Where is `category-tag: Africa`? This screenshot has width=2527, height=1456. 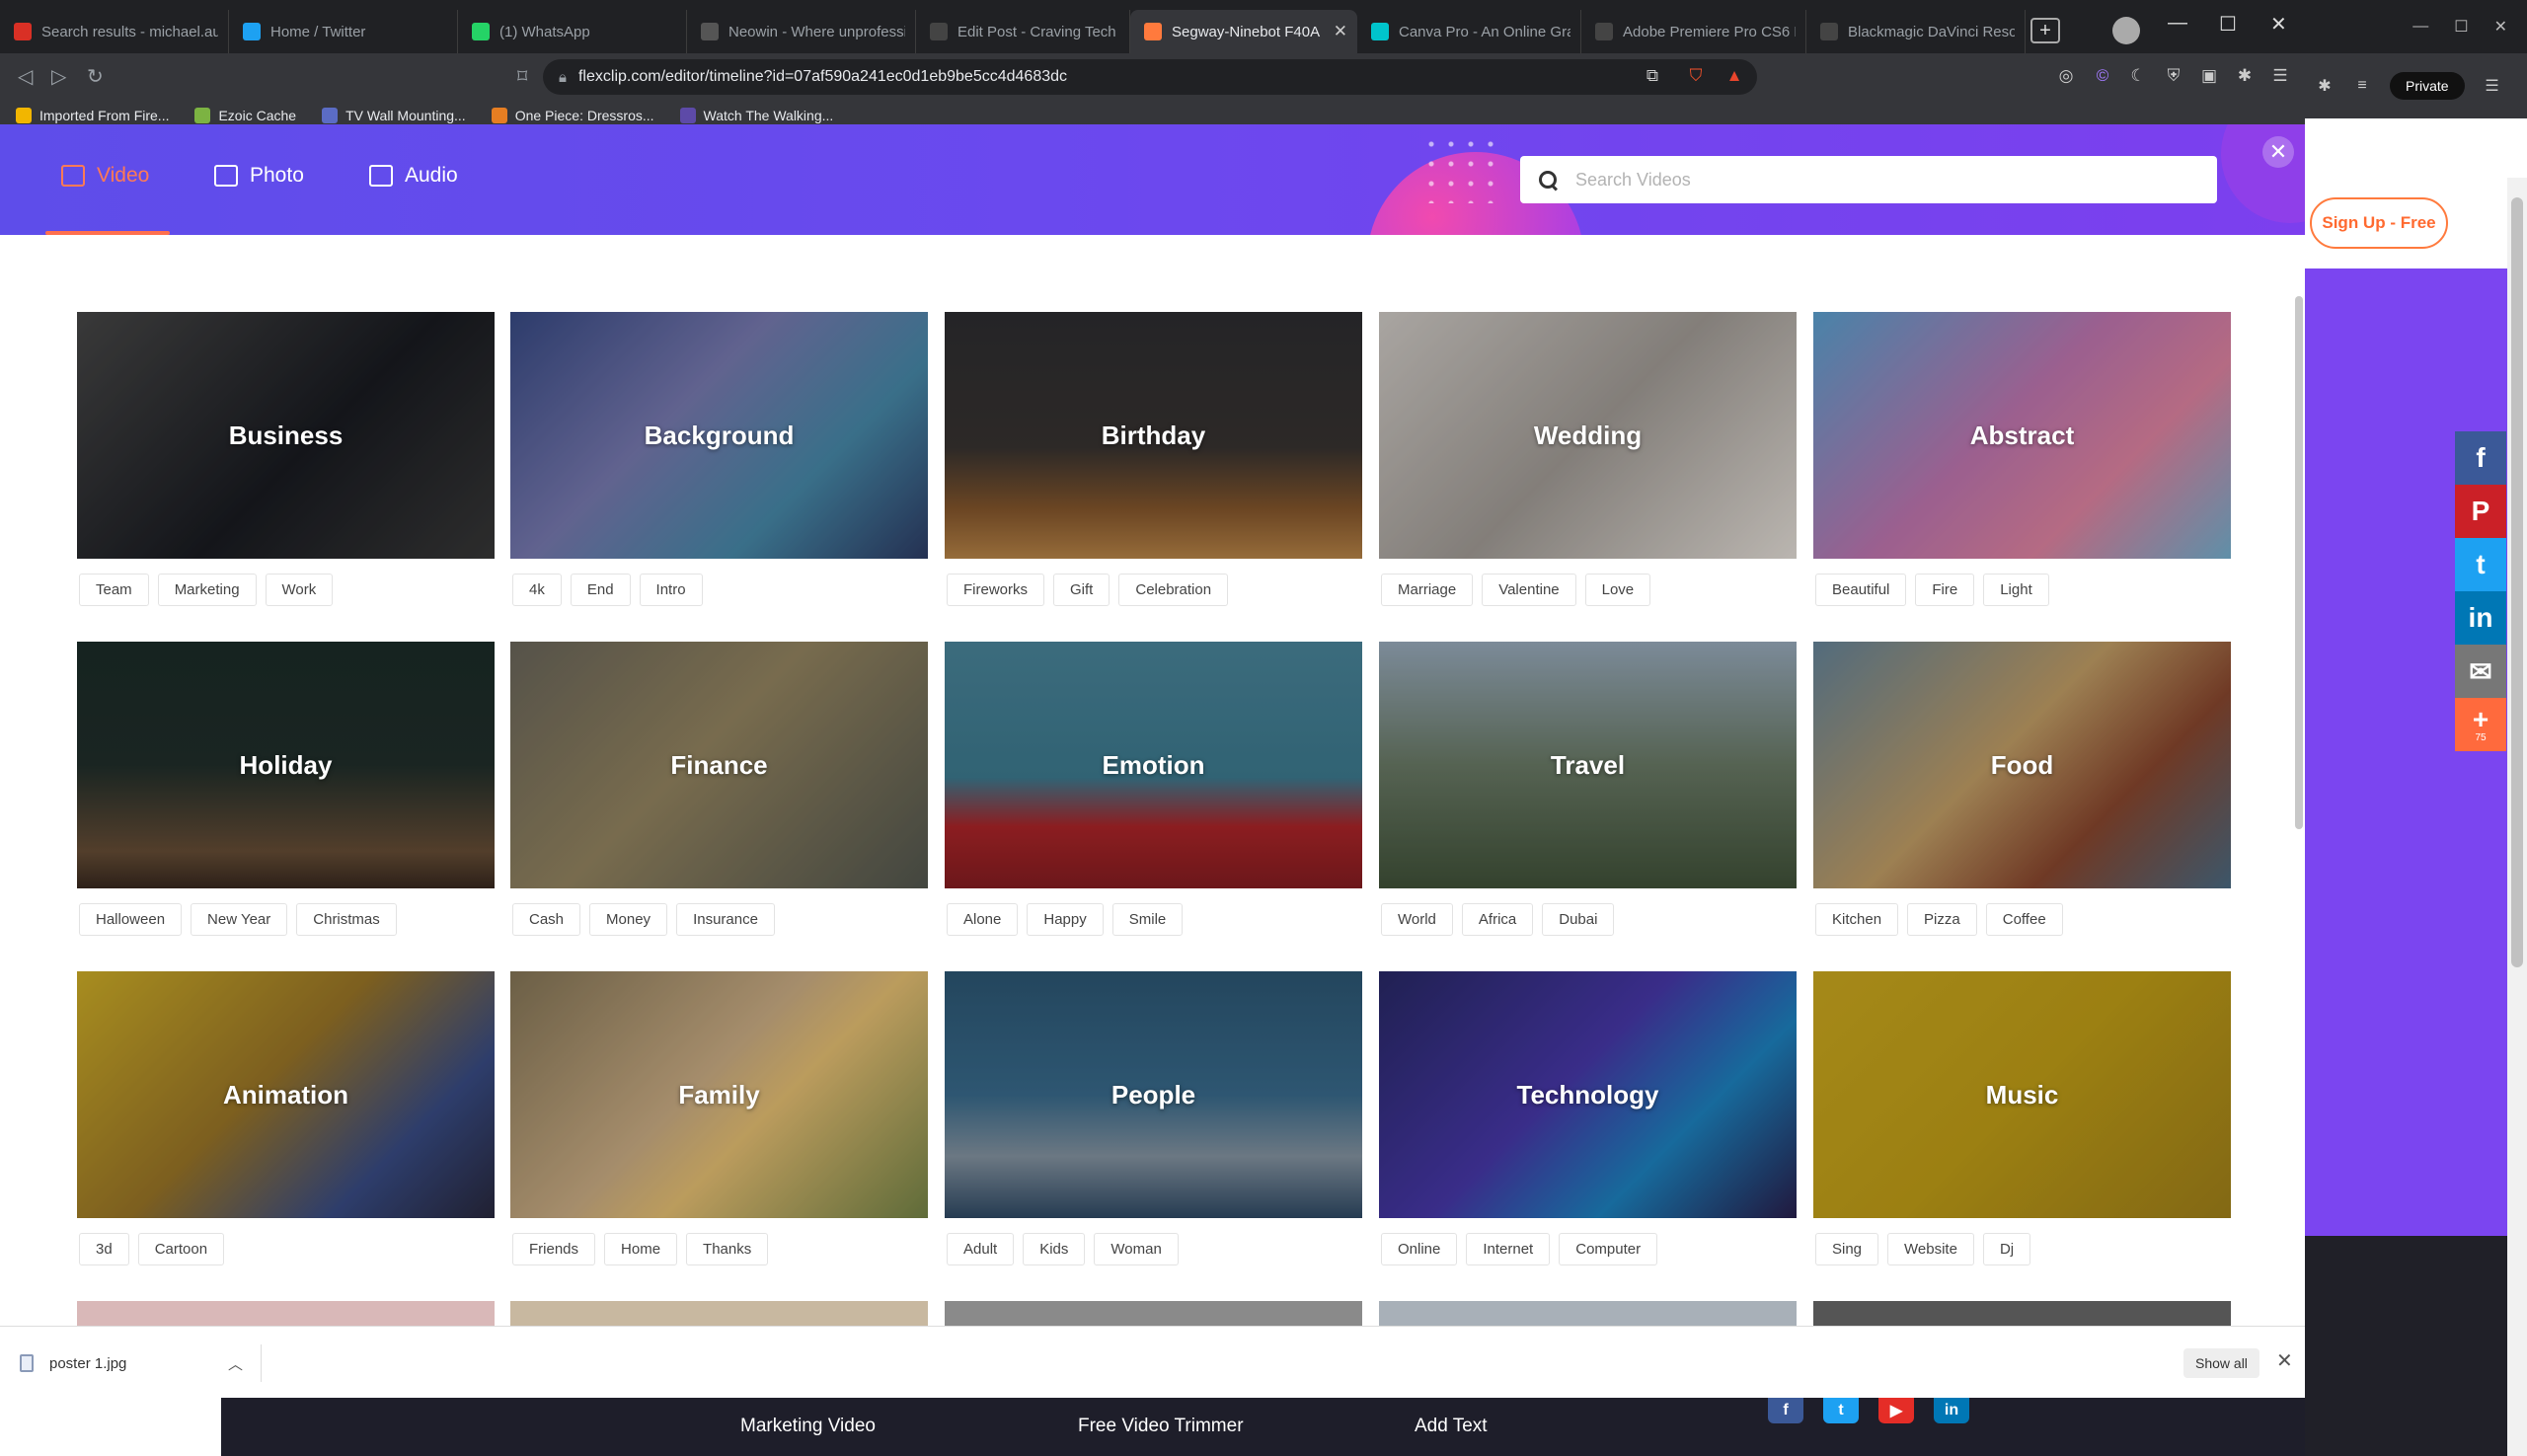
category-tag: Africa is located at coordinates (1497, 919).